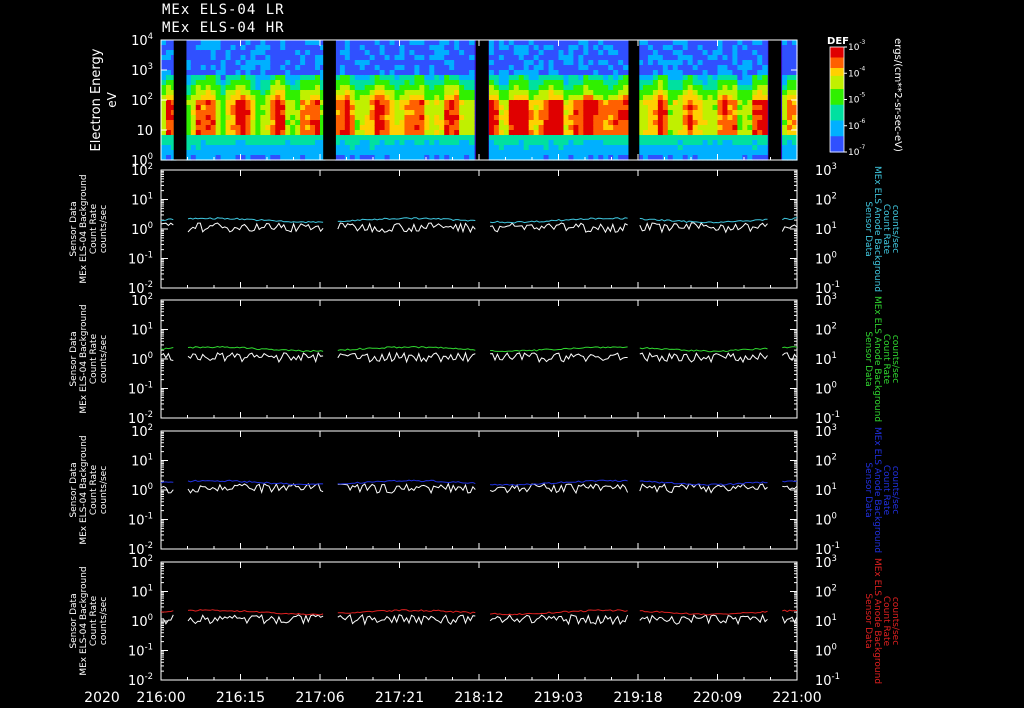 The height and width of the screenshot is (708, 1024). Describe the element at coordinates (160, 698) in the screenshot. I see `x-tick-label: 216:00` at that location.